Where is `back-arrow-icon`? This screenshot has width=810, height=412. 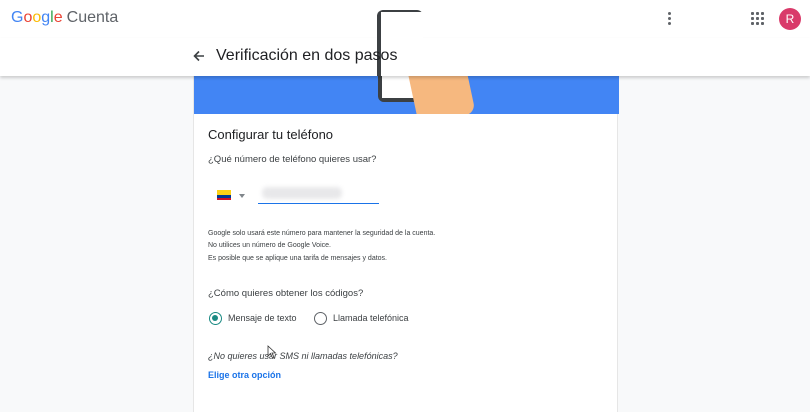 back-arrow-icon is located at coordinates (199, 56).